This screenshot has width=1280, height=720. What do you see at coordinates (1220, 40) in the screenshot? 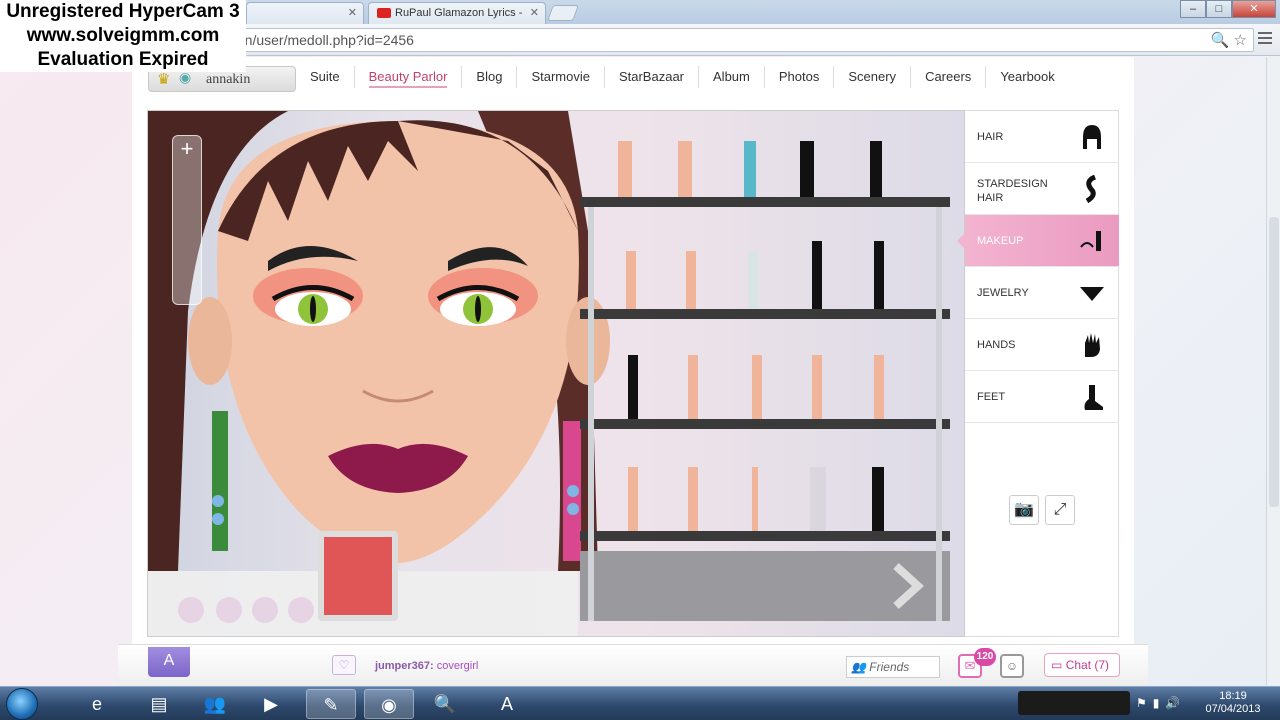
I see `zoom-icon: 🔍` at bounding box center [1220, 40].